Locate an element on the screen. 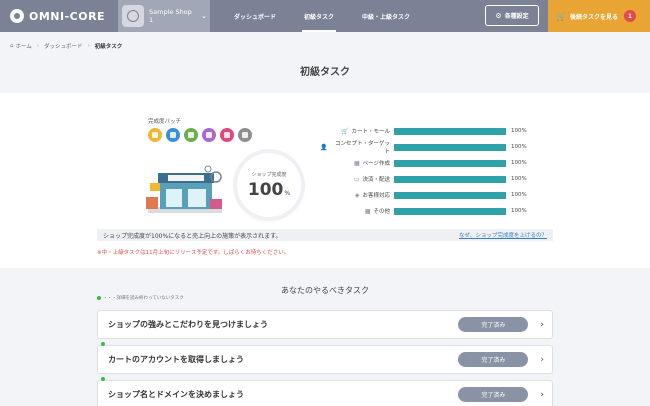  progress-label-text: 決済・配送 is located at coordinates (376, 180).